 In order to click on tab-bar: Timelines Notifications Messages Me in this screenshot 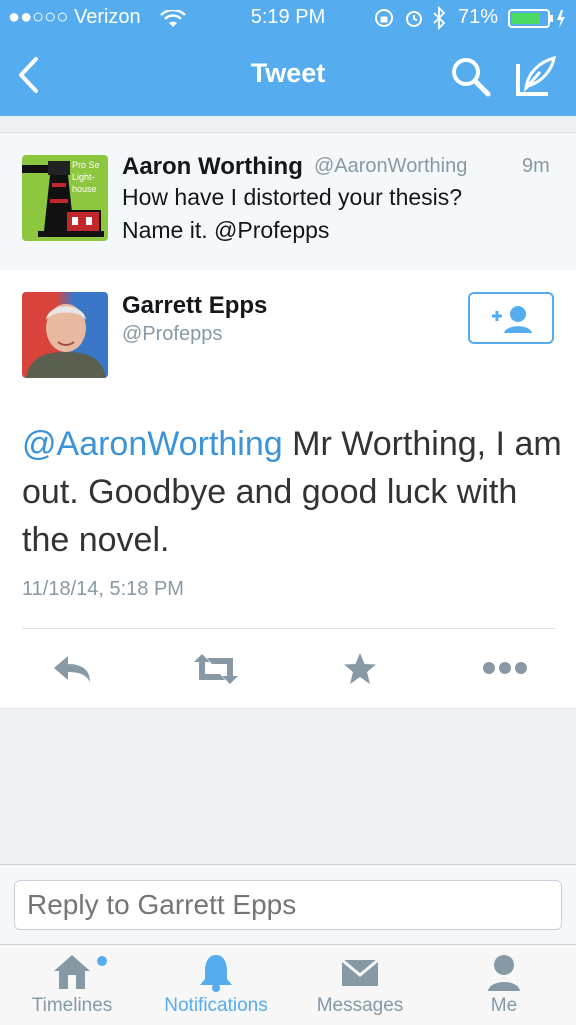, I will do `click(288, 984)`.